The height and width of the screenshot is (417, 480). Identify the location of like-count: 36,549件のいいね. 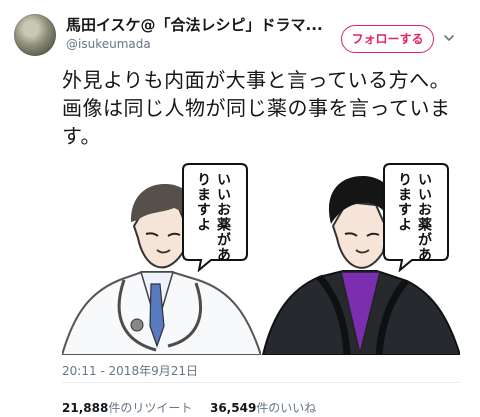
(263, 408).